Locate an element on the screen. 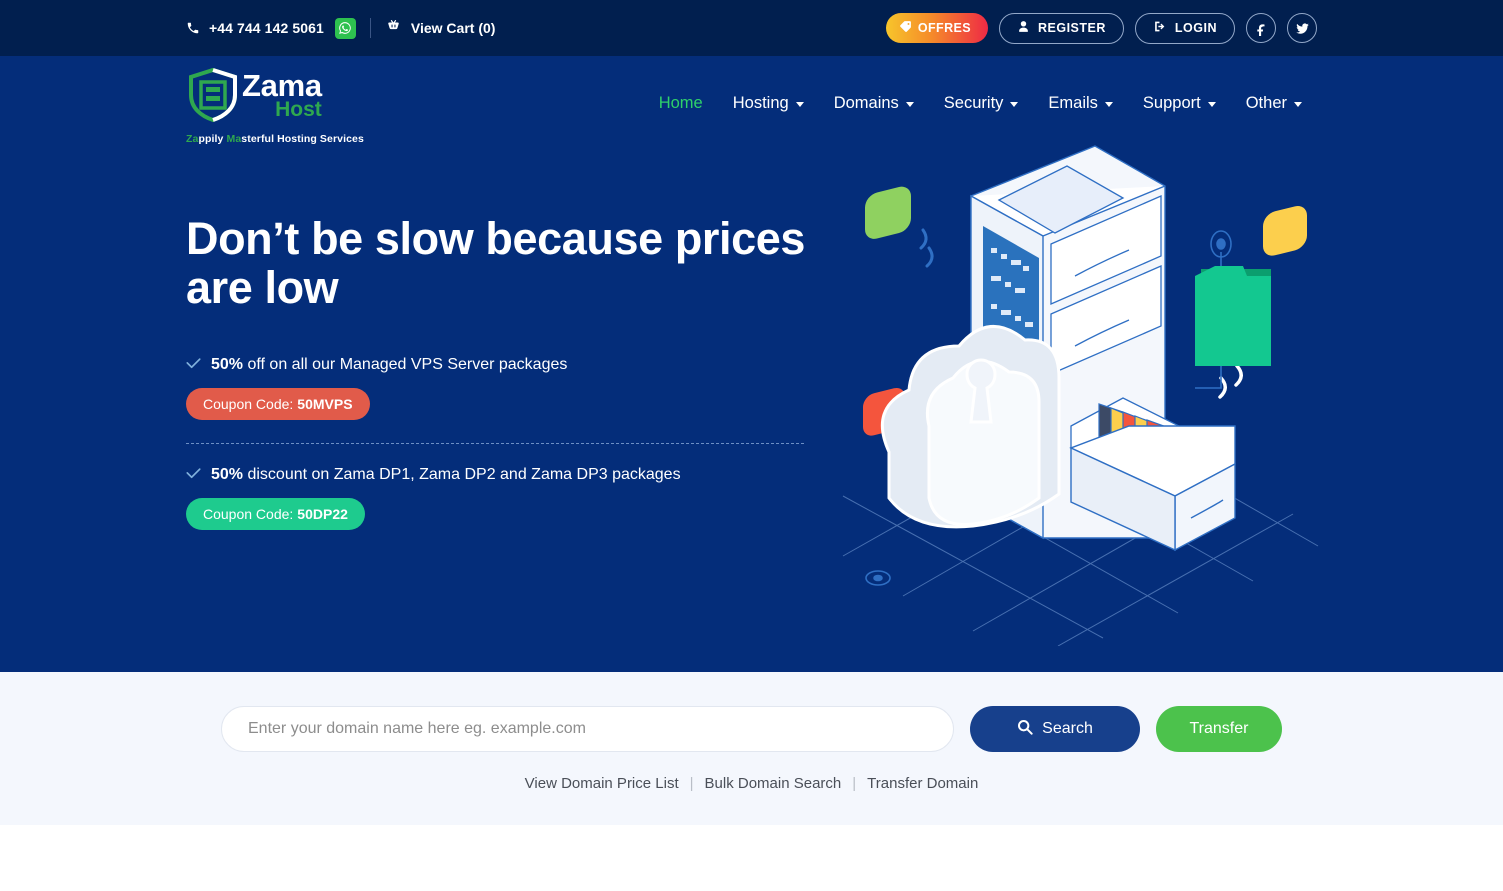 The image size is (1503, 891). phone-number: +44 744 142 5061 is located at coordinates (266, 28).